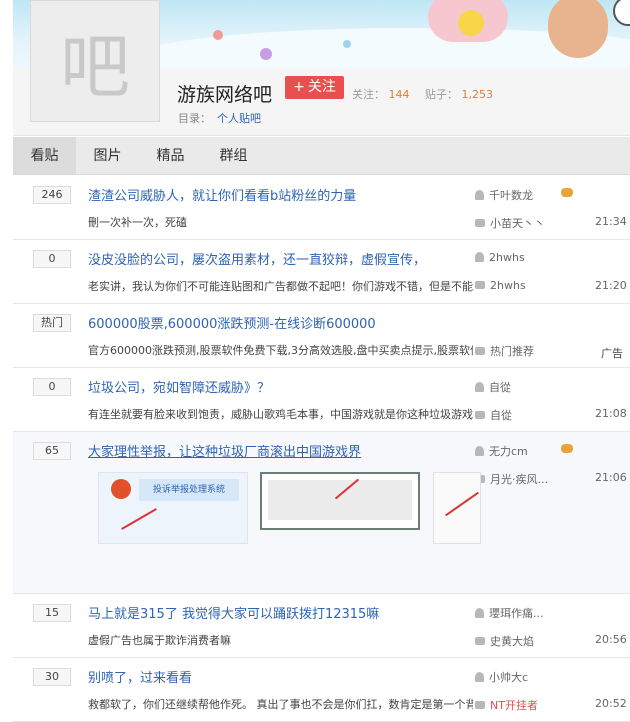  Describe the element at coordinates (224, 450) in the screenshot. I see `thread-title: 大家理性举报，让这种垃圾厂商滚出中国游戏界` at that location.